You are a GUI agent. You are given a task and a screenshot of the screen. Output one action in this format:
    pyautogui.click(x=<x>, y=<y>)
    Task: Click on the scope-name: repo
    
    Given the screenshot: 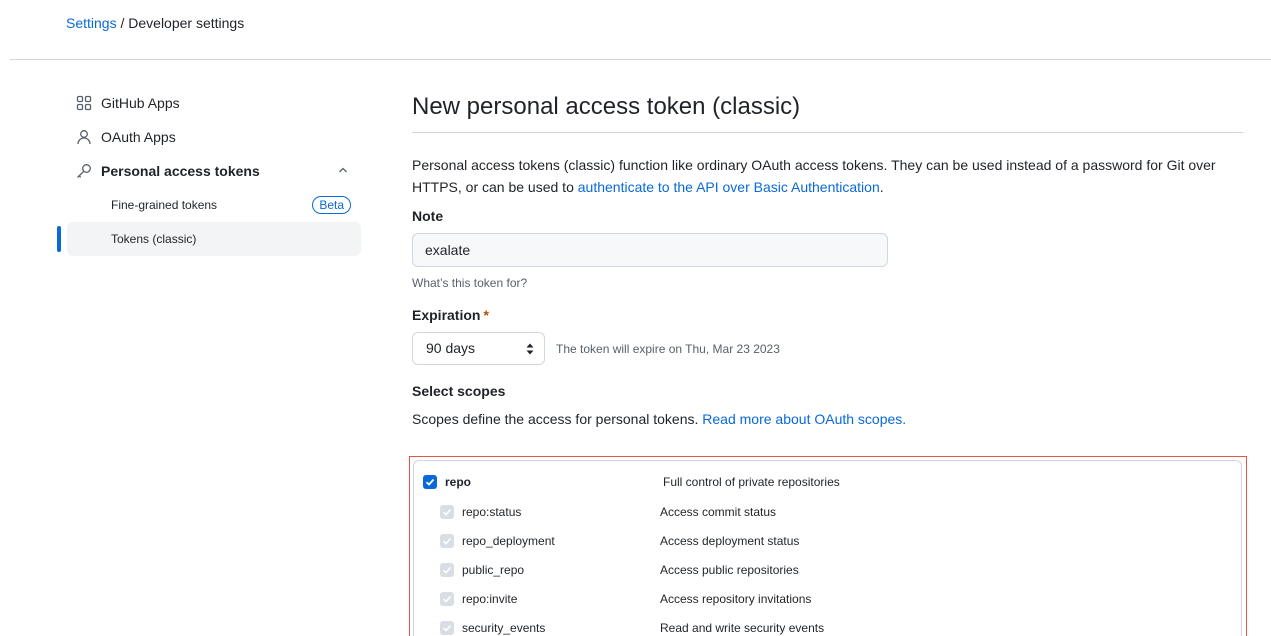 What is the action you would take?
    pyautogui.click(x=458, y=481)
    